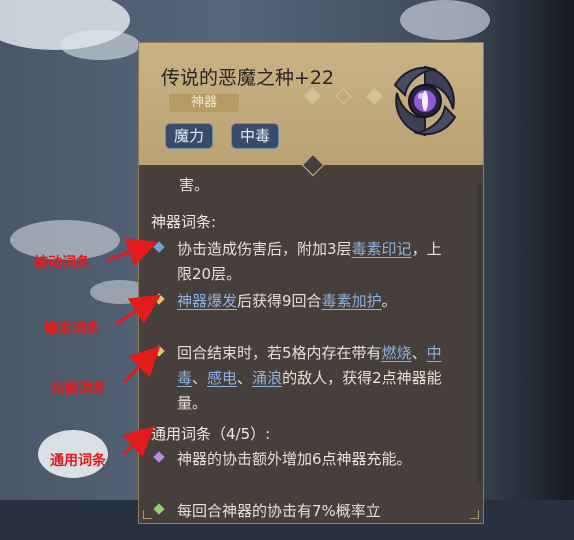  I want to click on arrow-general, so click(138, 441).